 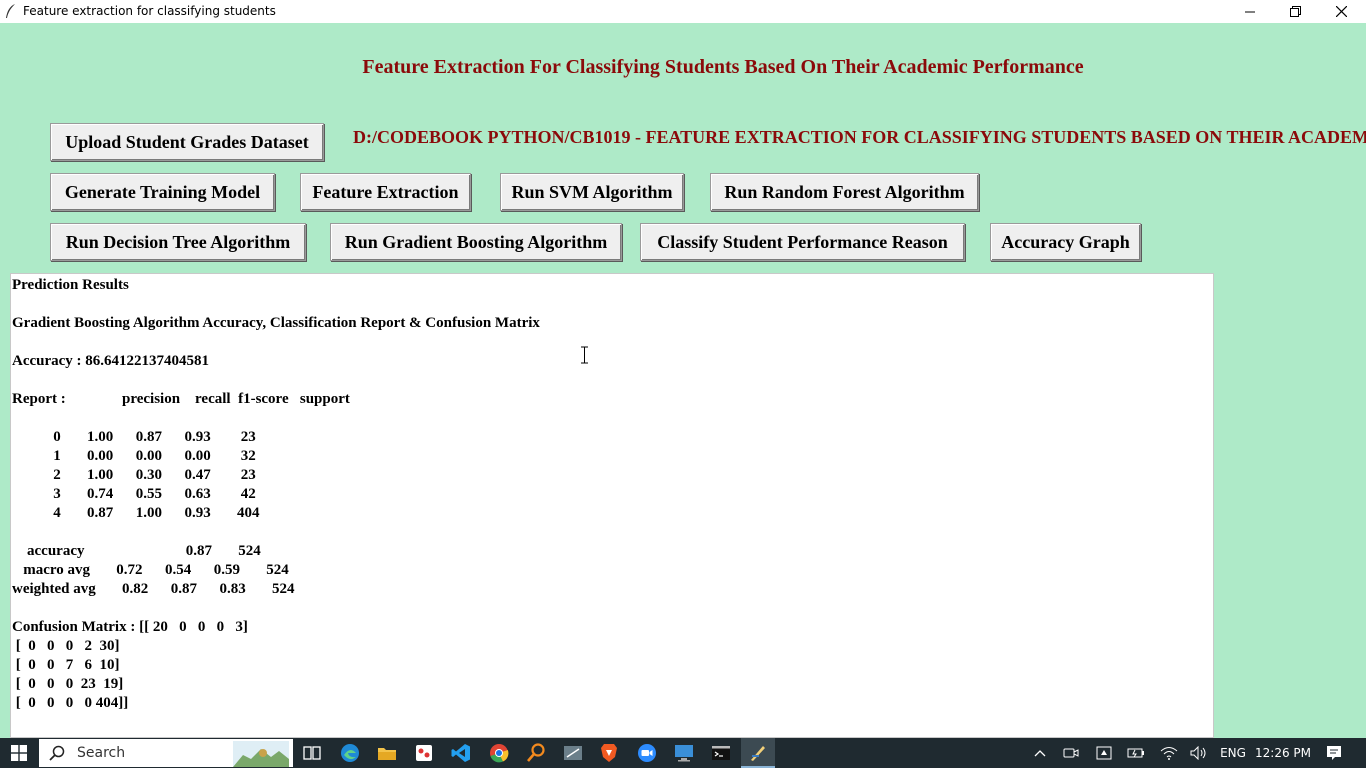 I want to click on network-tray, so click(x=1169, y=753).